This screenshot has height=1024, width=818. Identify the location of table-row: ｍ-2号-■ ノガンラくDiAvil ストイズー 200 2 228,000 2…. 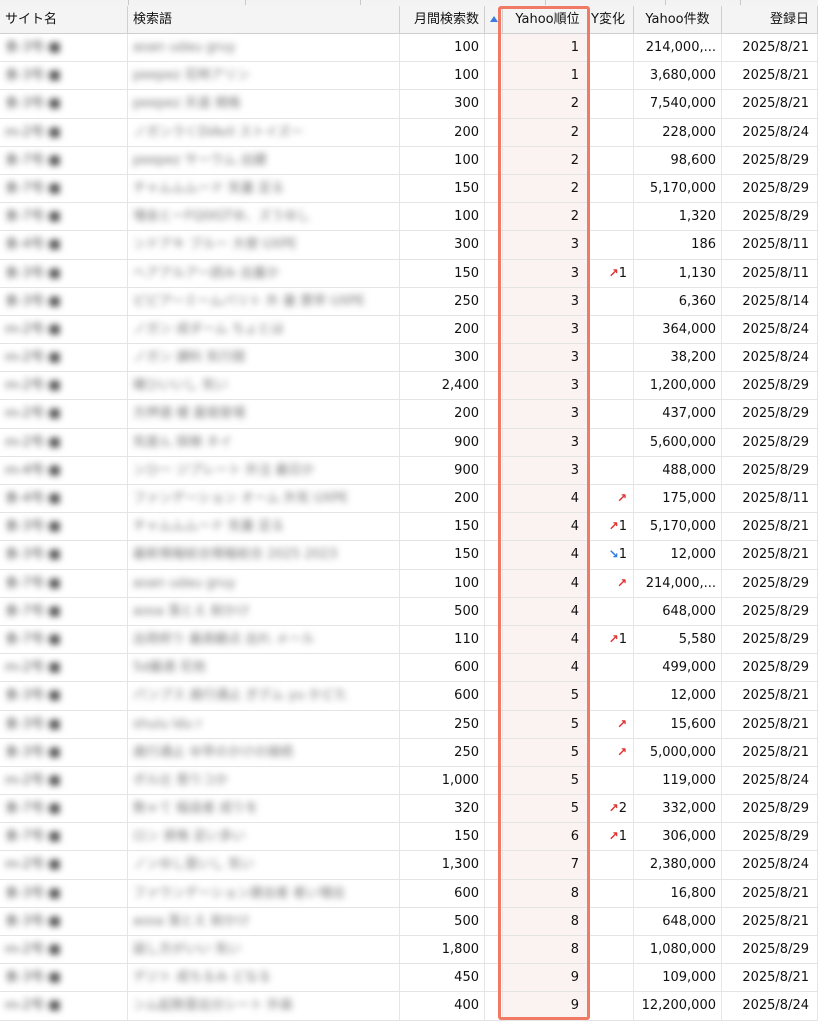
(409, 132).